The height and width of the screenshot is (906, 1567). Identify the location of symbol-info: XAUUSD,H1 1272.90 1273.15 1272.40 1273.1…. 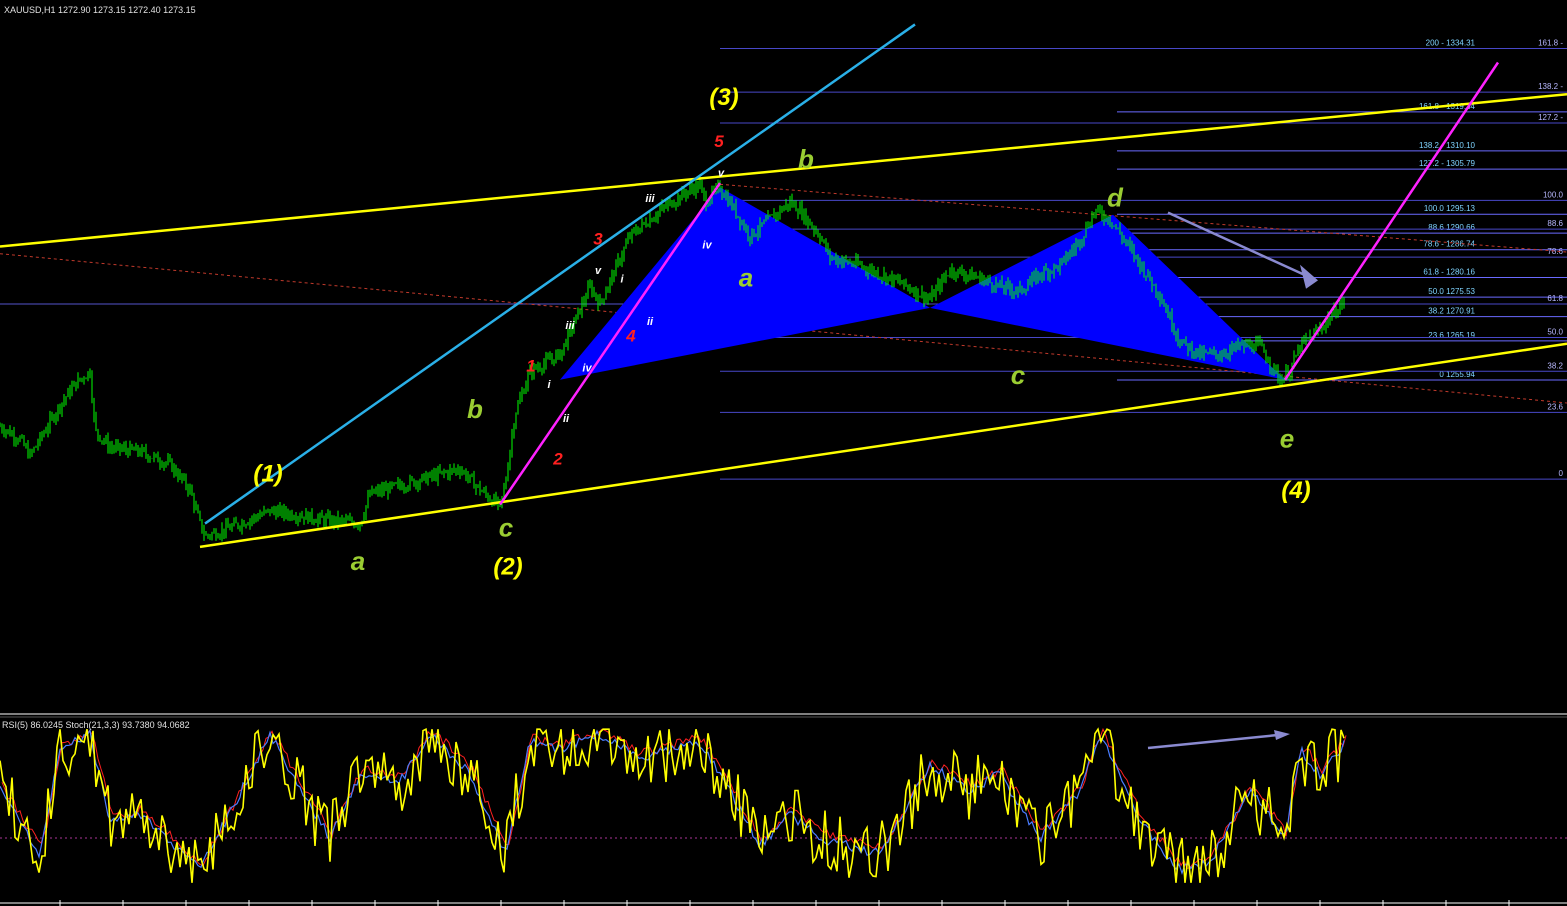
(100, 10).